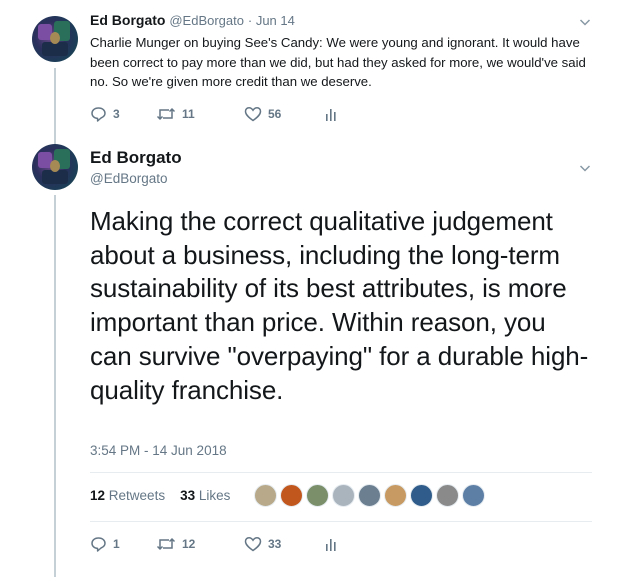 The height and width of the screenshot is (577, 628). What do you see at coordinates (200, 114) in the screenshot?
I see `retweet-button: 11` at bounding box center [200, 114].